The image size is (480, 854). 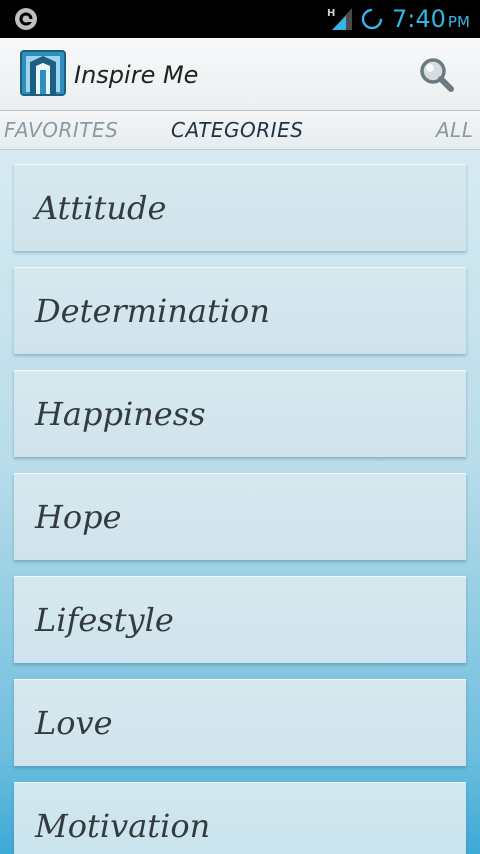 What do you see at coordinates (240, 74) in the screenshot?
I see `action-bar: Inspire Me` at bounding box center [240, 74].